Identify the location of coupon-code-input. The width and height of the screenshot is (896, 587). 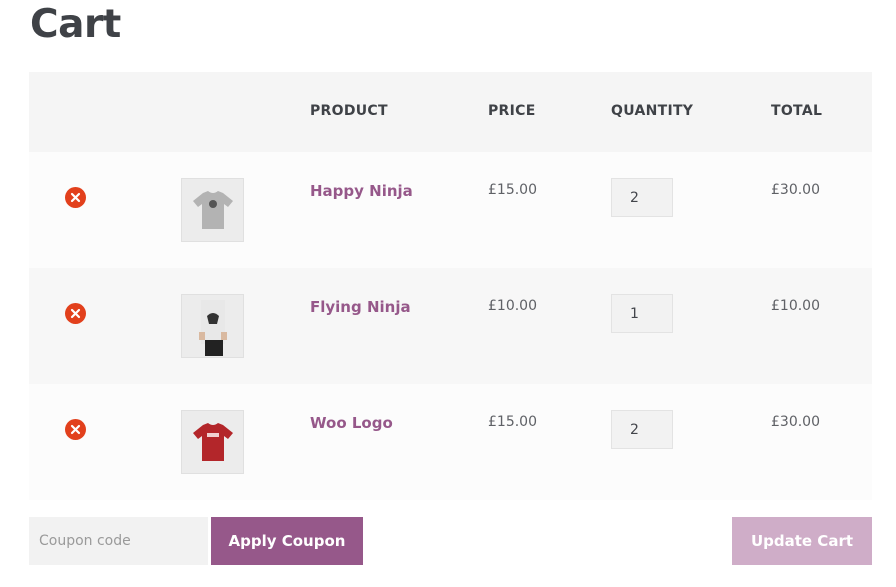
(118, 541).